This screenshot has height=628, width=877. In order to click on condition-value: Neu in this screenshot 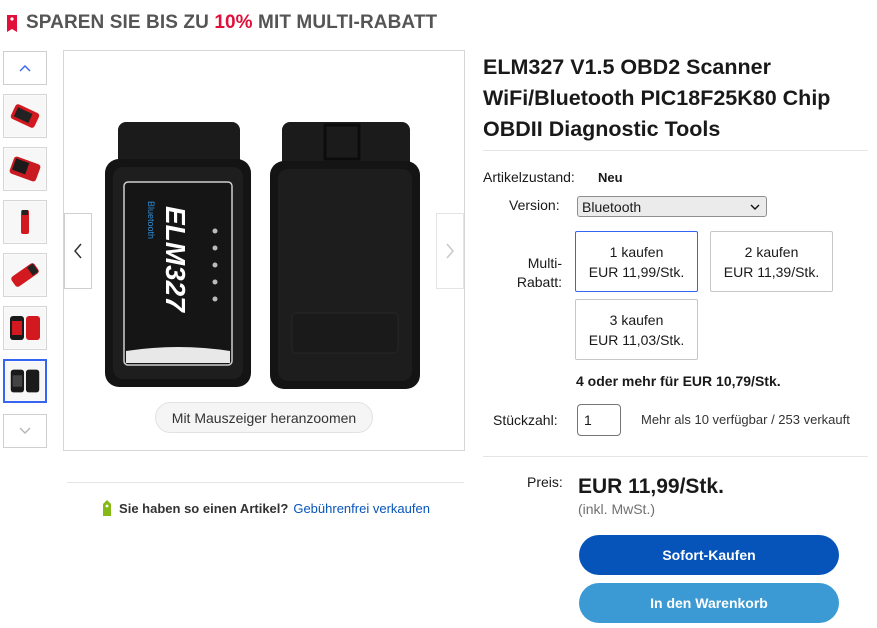, I will do `click(610, 177)`.